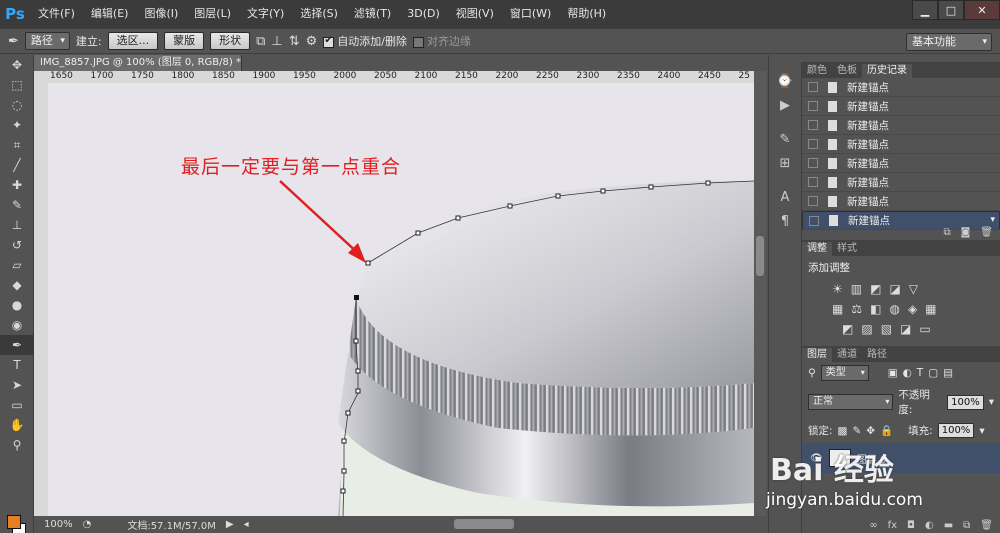  What do you see at coordinates (760, 256) in the screenshot?
I see `scroll-thumb` at bounding box center [760, 256].